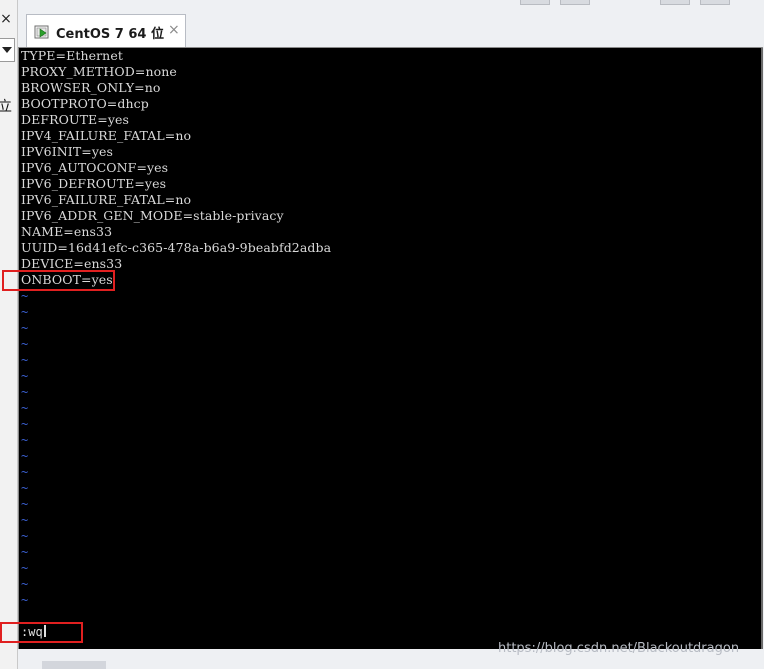 This screenshot has height=669, width=764. What do you see at coordinates (67, 151) in the screenshot?
I see `config-line: IPV6INIT=yes` at bounding box center [67, 151].